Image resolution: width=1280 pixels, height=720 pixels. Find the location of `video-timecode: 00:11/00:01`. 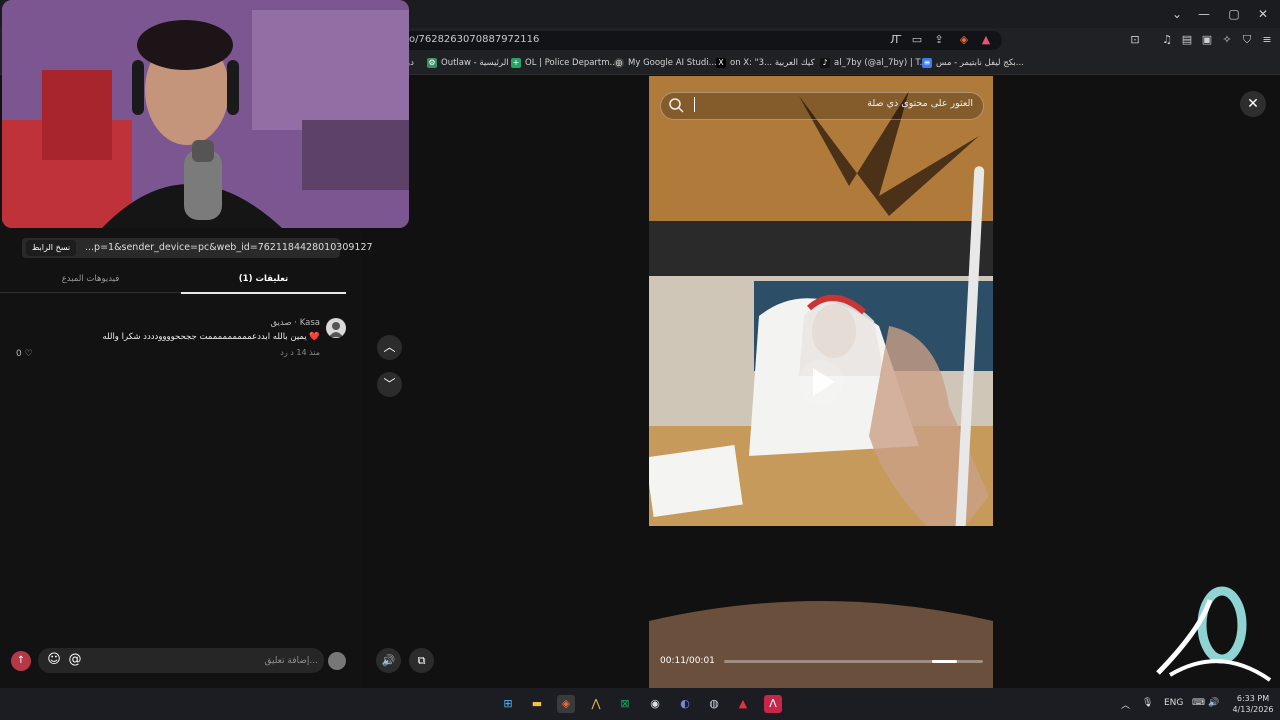

video-timecode: 00:11/00:01 is located at coordinates (687, 661).